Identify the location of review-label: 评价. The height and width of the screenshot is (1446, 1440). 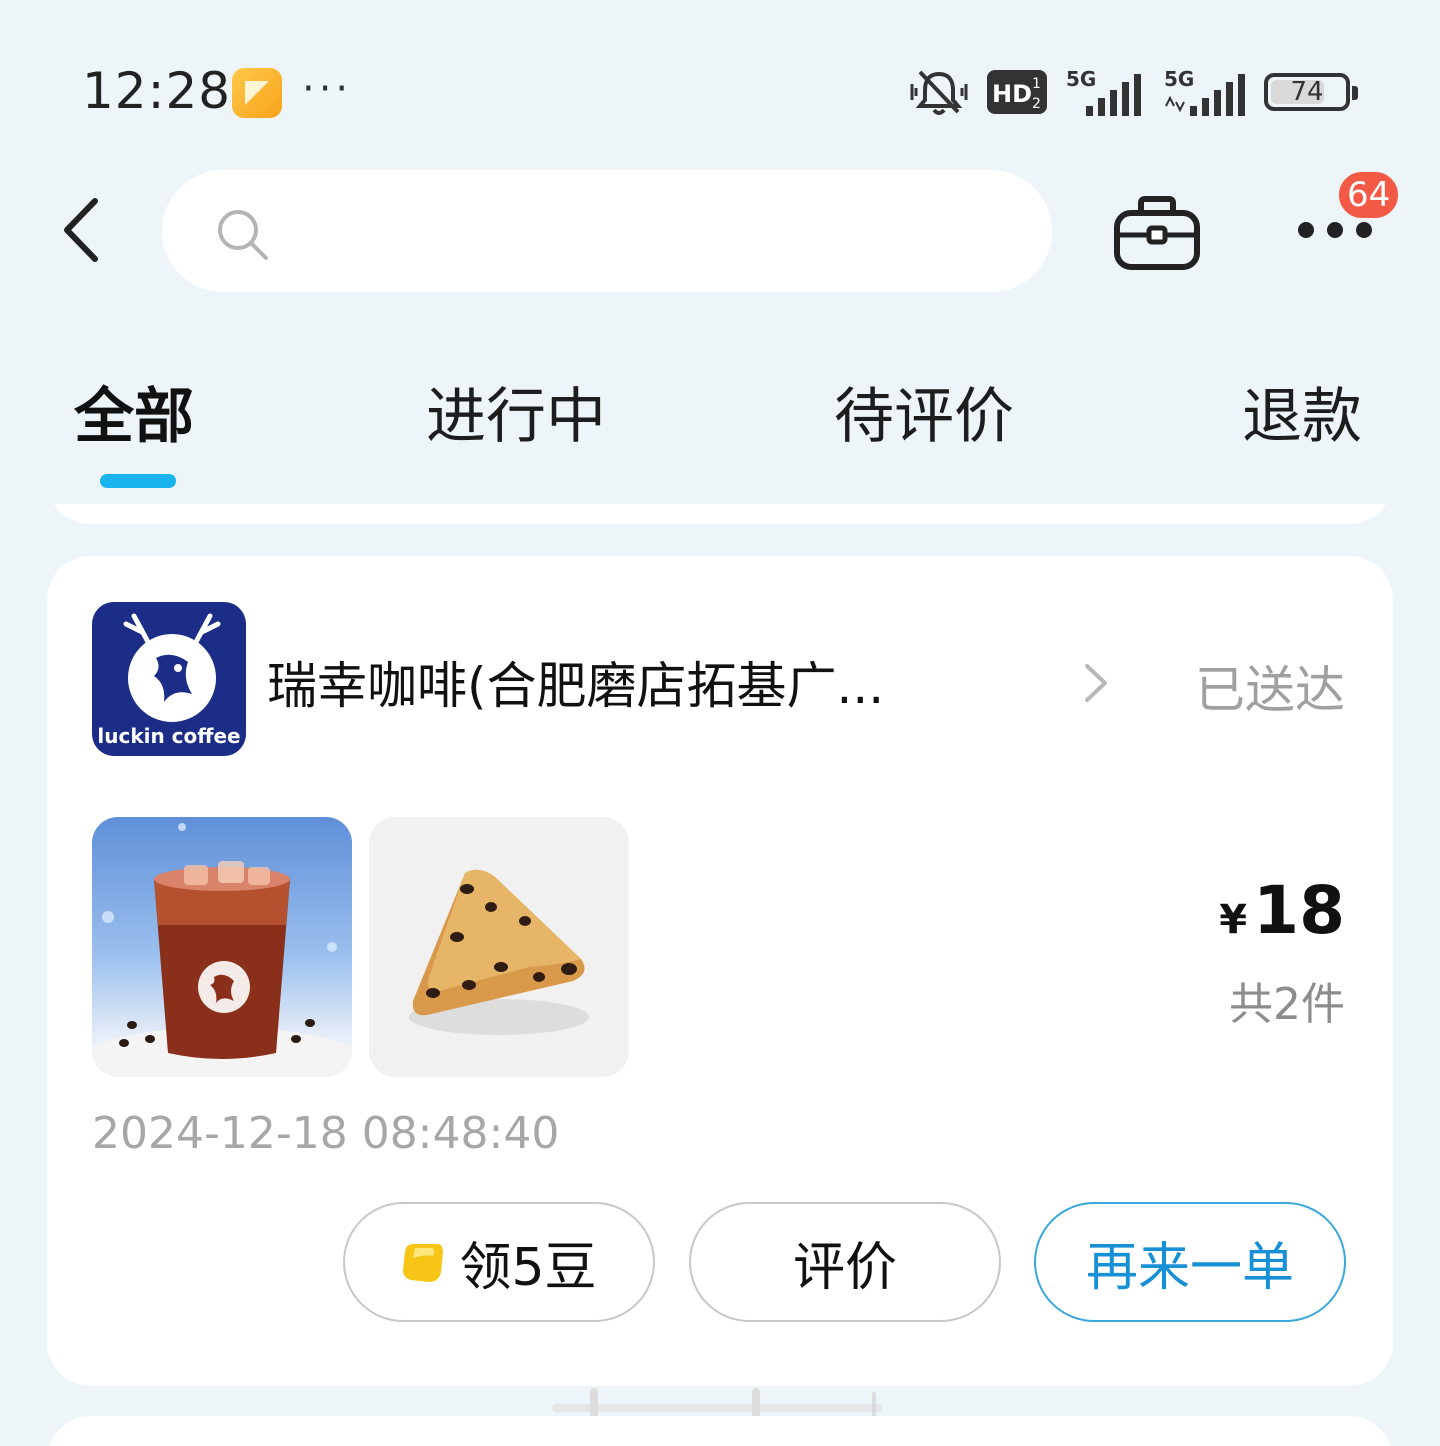
(844, 1267).